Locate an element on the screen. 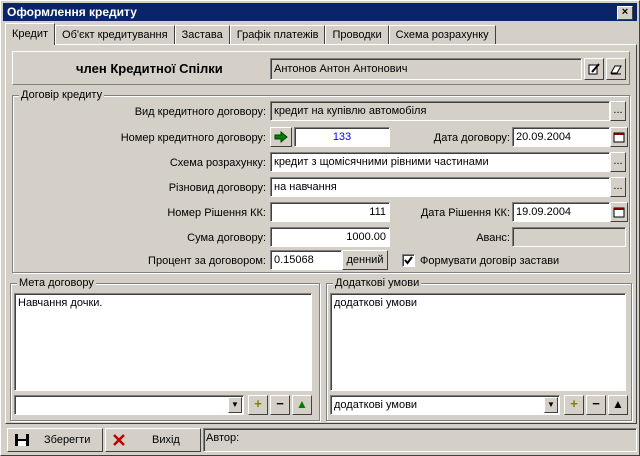 This screenshot has height=456, width=640. contract-date-field: 20.09.2004 is located at coordinates (561, 137).